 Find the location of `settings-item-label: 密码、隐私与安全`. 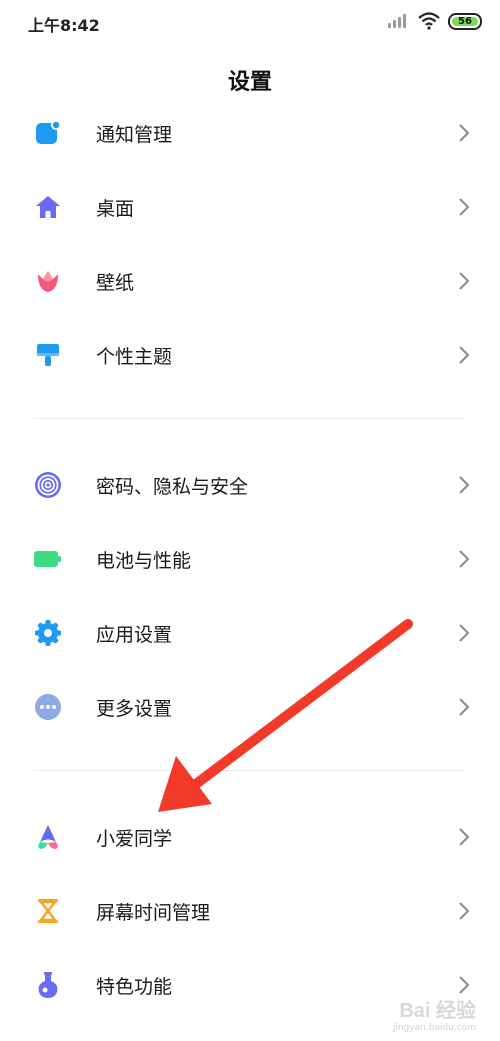

settings-item-label: 密码、隐私与安全 is located at coordinates (172, 486).